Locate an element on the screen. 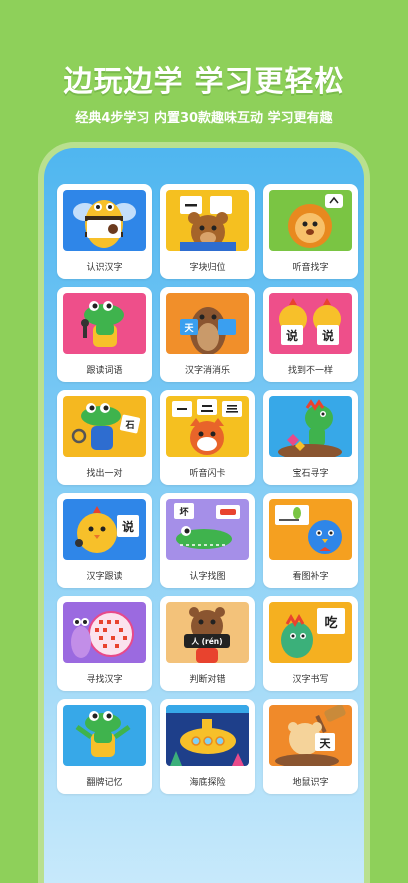 This screenshot has height=883, width=408. game-label: 汉字消消乐 is located at coordinates (207, 371).